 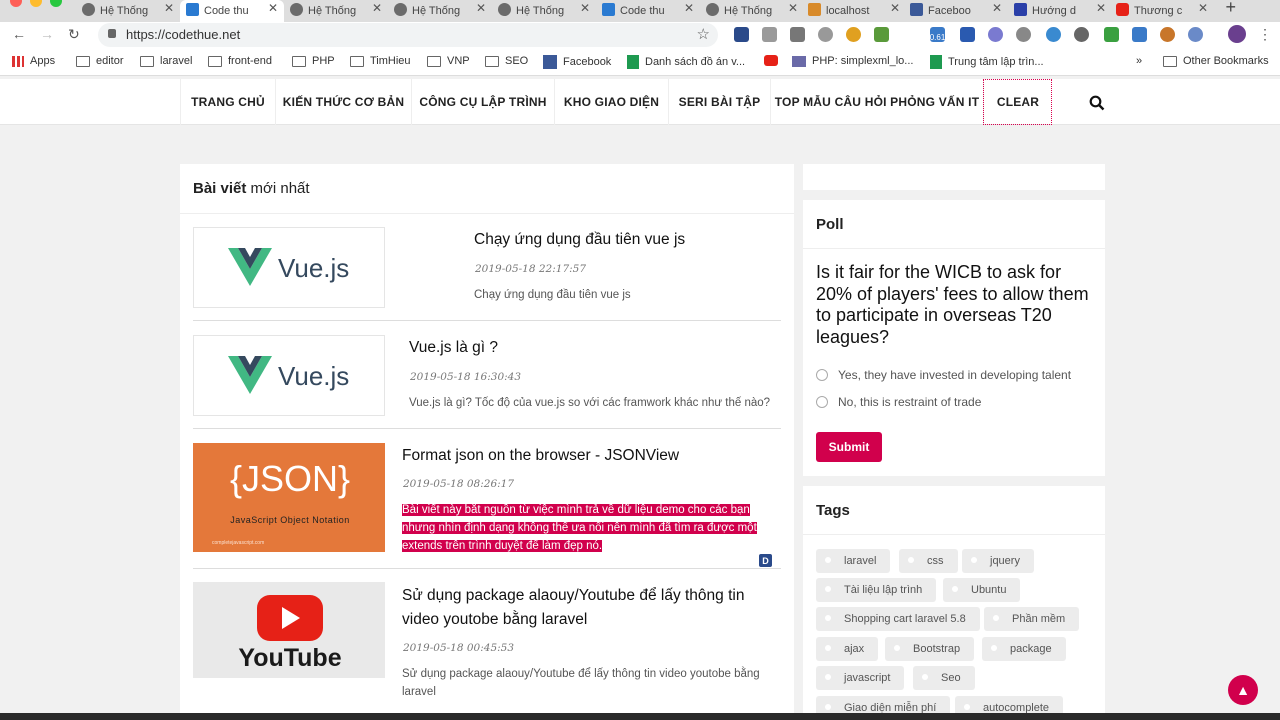 What do you see at coordinates (847, 649) in the screenshot?
I see `tag-item: ajax` at bounding box center [847, 649].